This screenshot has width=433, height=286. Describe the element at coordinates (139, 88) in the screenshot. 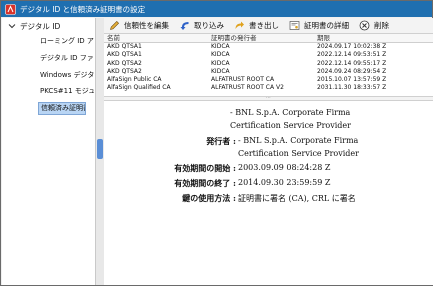

I see `cell-name: AlfaSign Qualified CA` at that location.